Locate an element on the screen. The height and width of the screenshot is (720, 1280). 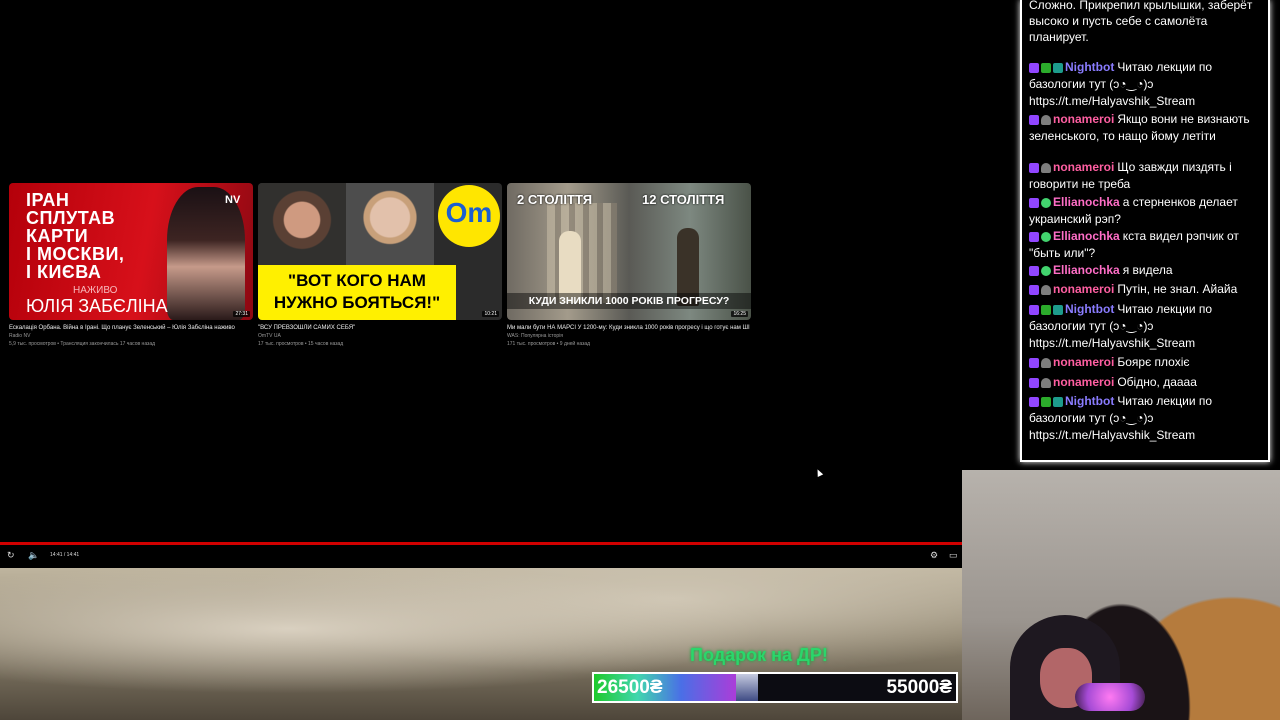
video-duration: 16:25 is located at coordinates (739, 314).